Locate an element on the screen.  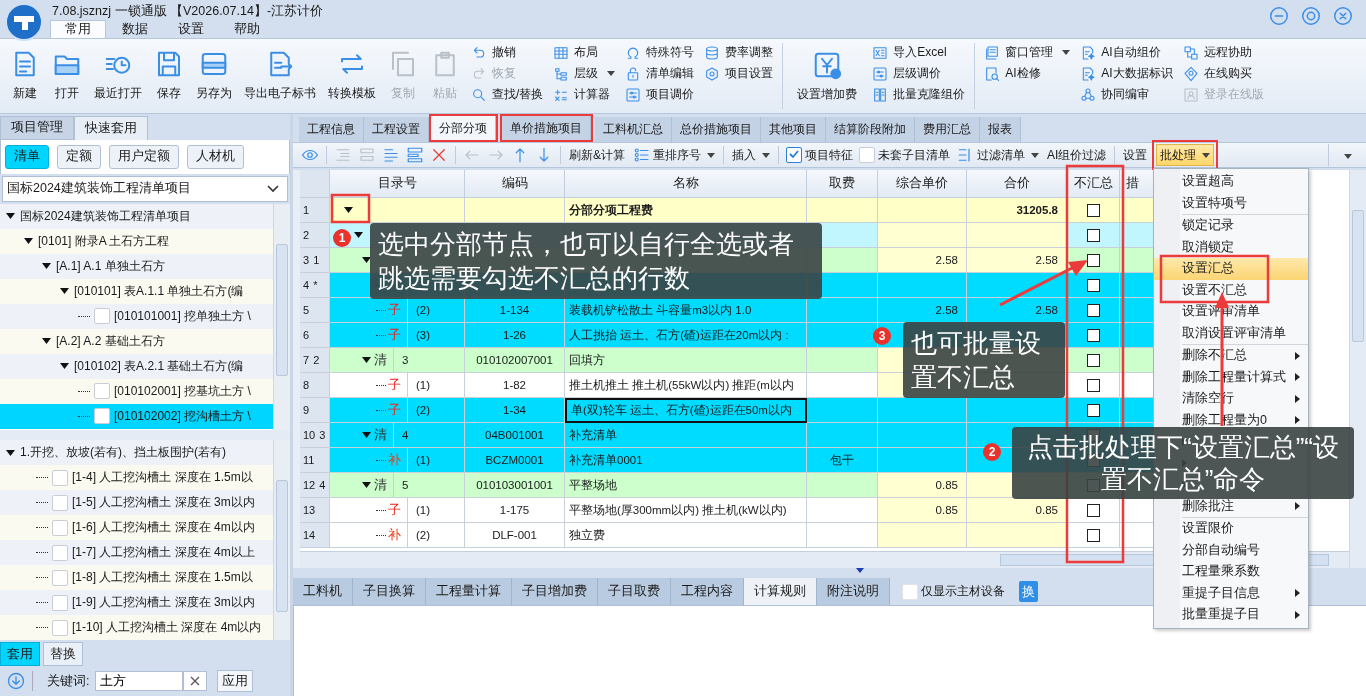
menu-tab: 帮助 is located at coordinates (247, 29).